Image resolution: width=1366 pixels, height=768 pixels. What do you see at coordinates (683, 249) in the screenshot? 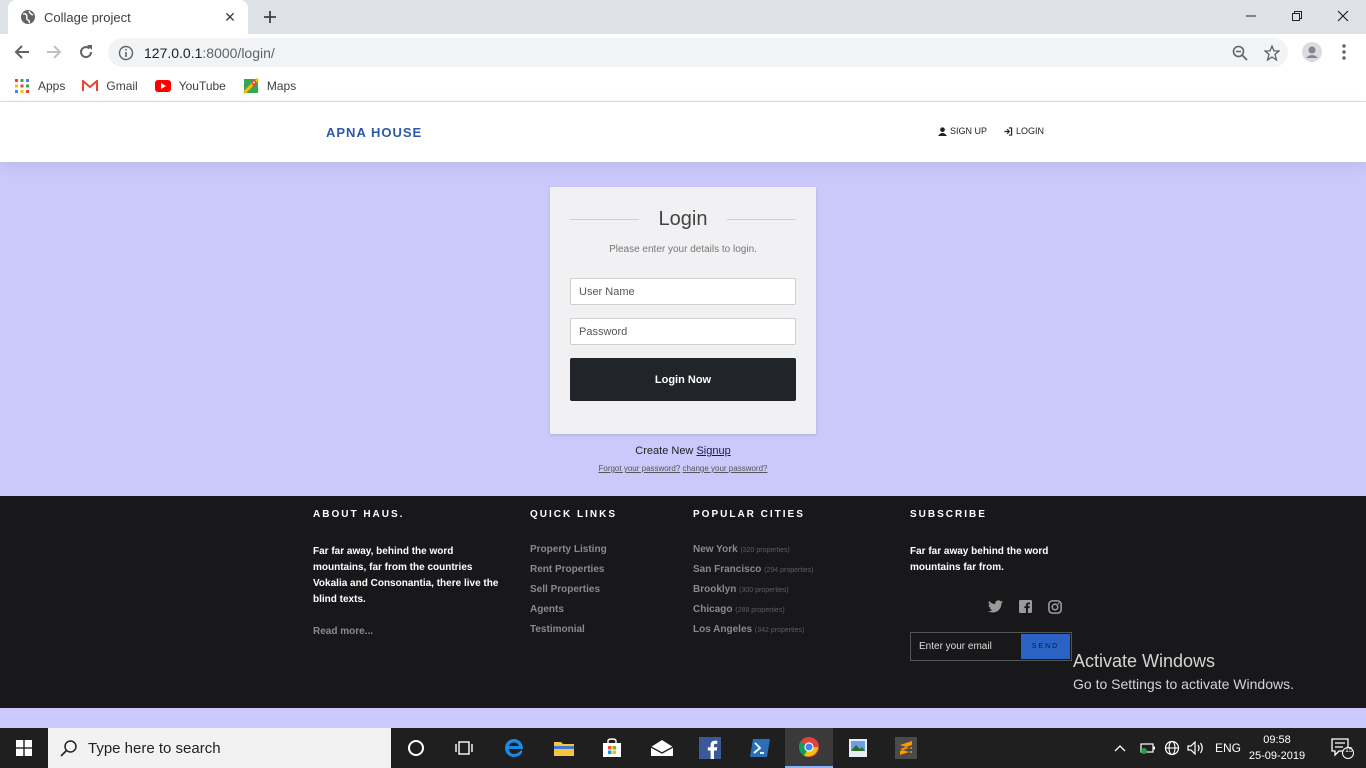
I see `login-subtitle: Please enter your details to login.` at bounding box center [683, 249].